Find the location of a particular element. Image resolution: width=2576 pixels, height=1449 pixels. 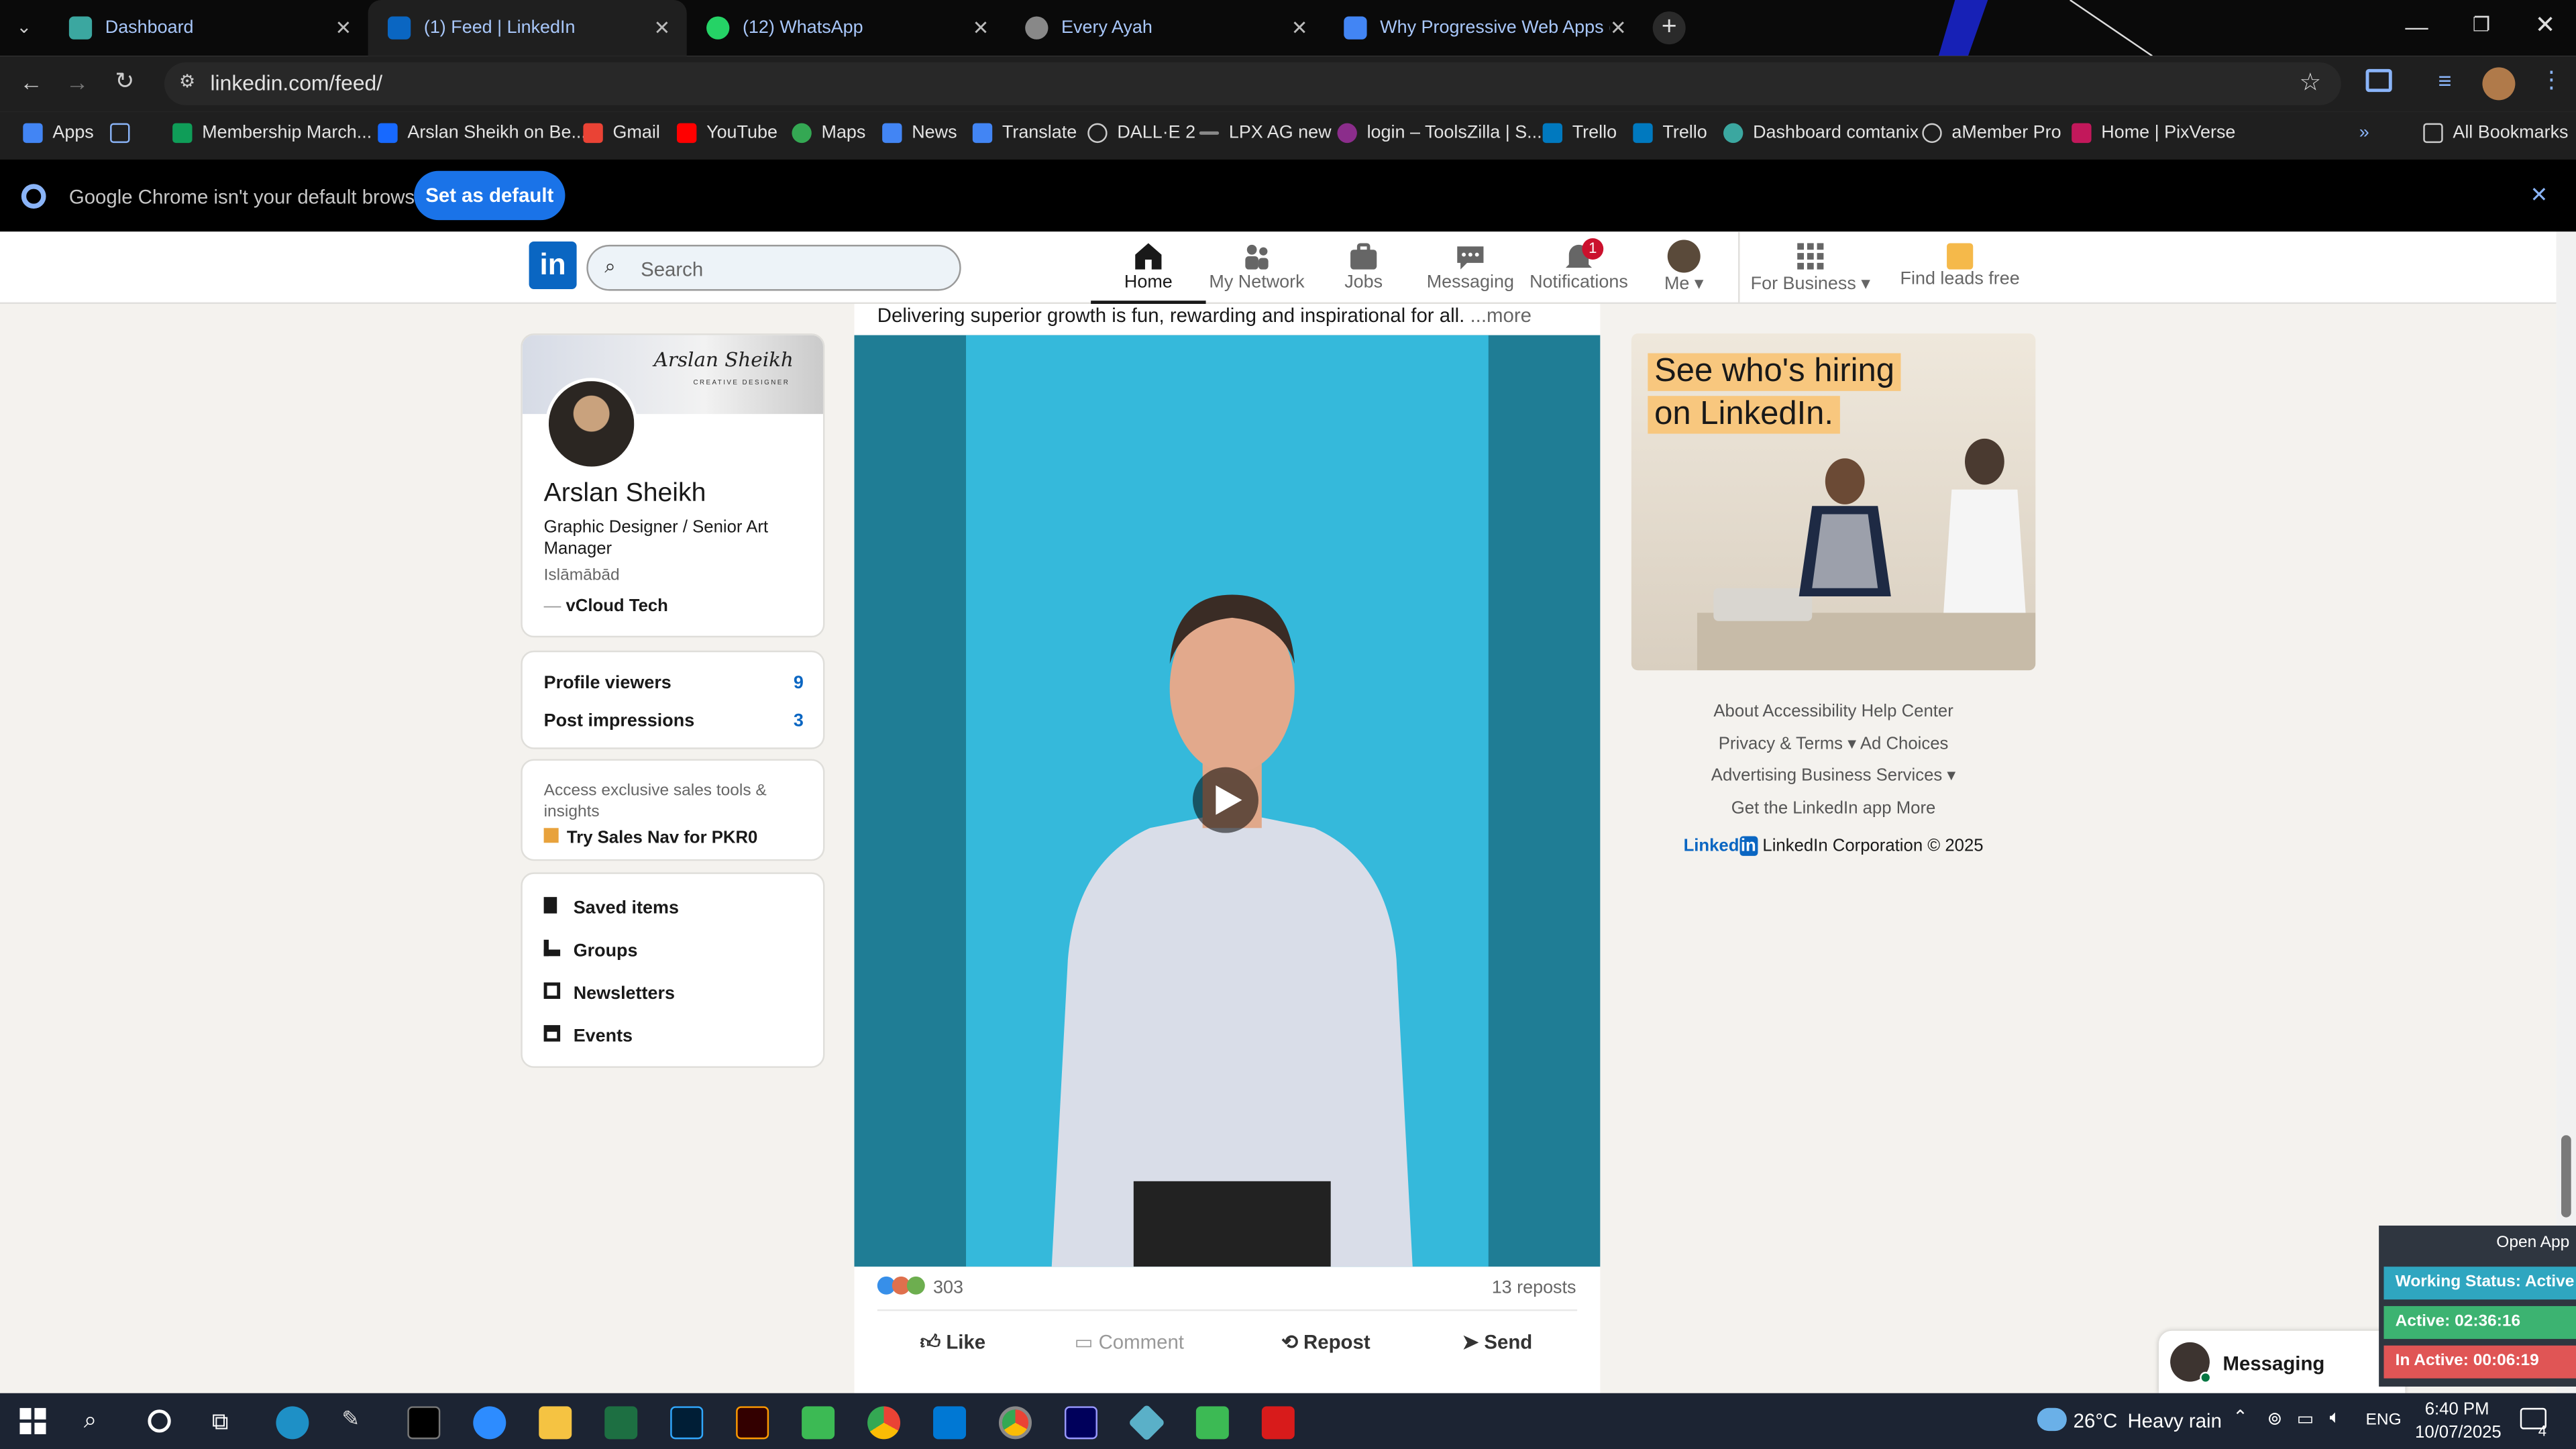

reaction-count: 303 is located at coordinates (948, 1287).